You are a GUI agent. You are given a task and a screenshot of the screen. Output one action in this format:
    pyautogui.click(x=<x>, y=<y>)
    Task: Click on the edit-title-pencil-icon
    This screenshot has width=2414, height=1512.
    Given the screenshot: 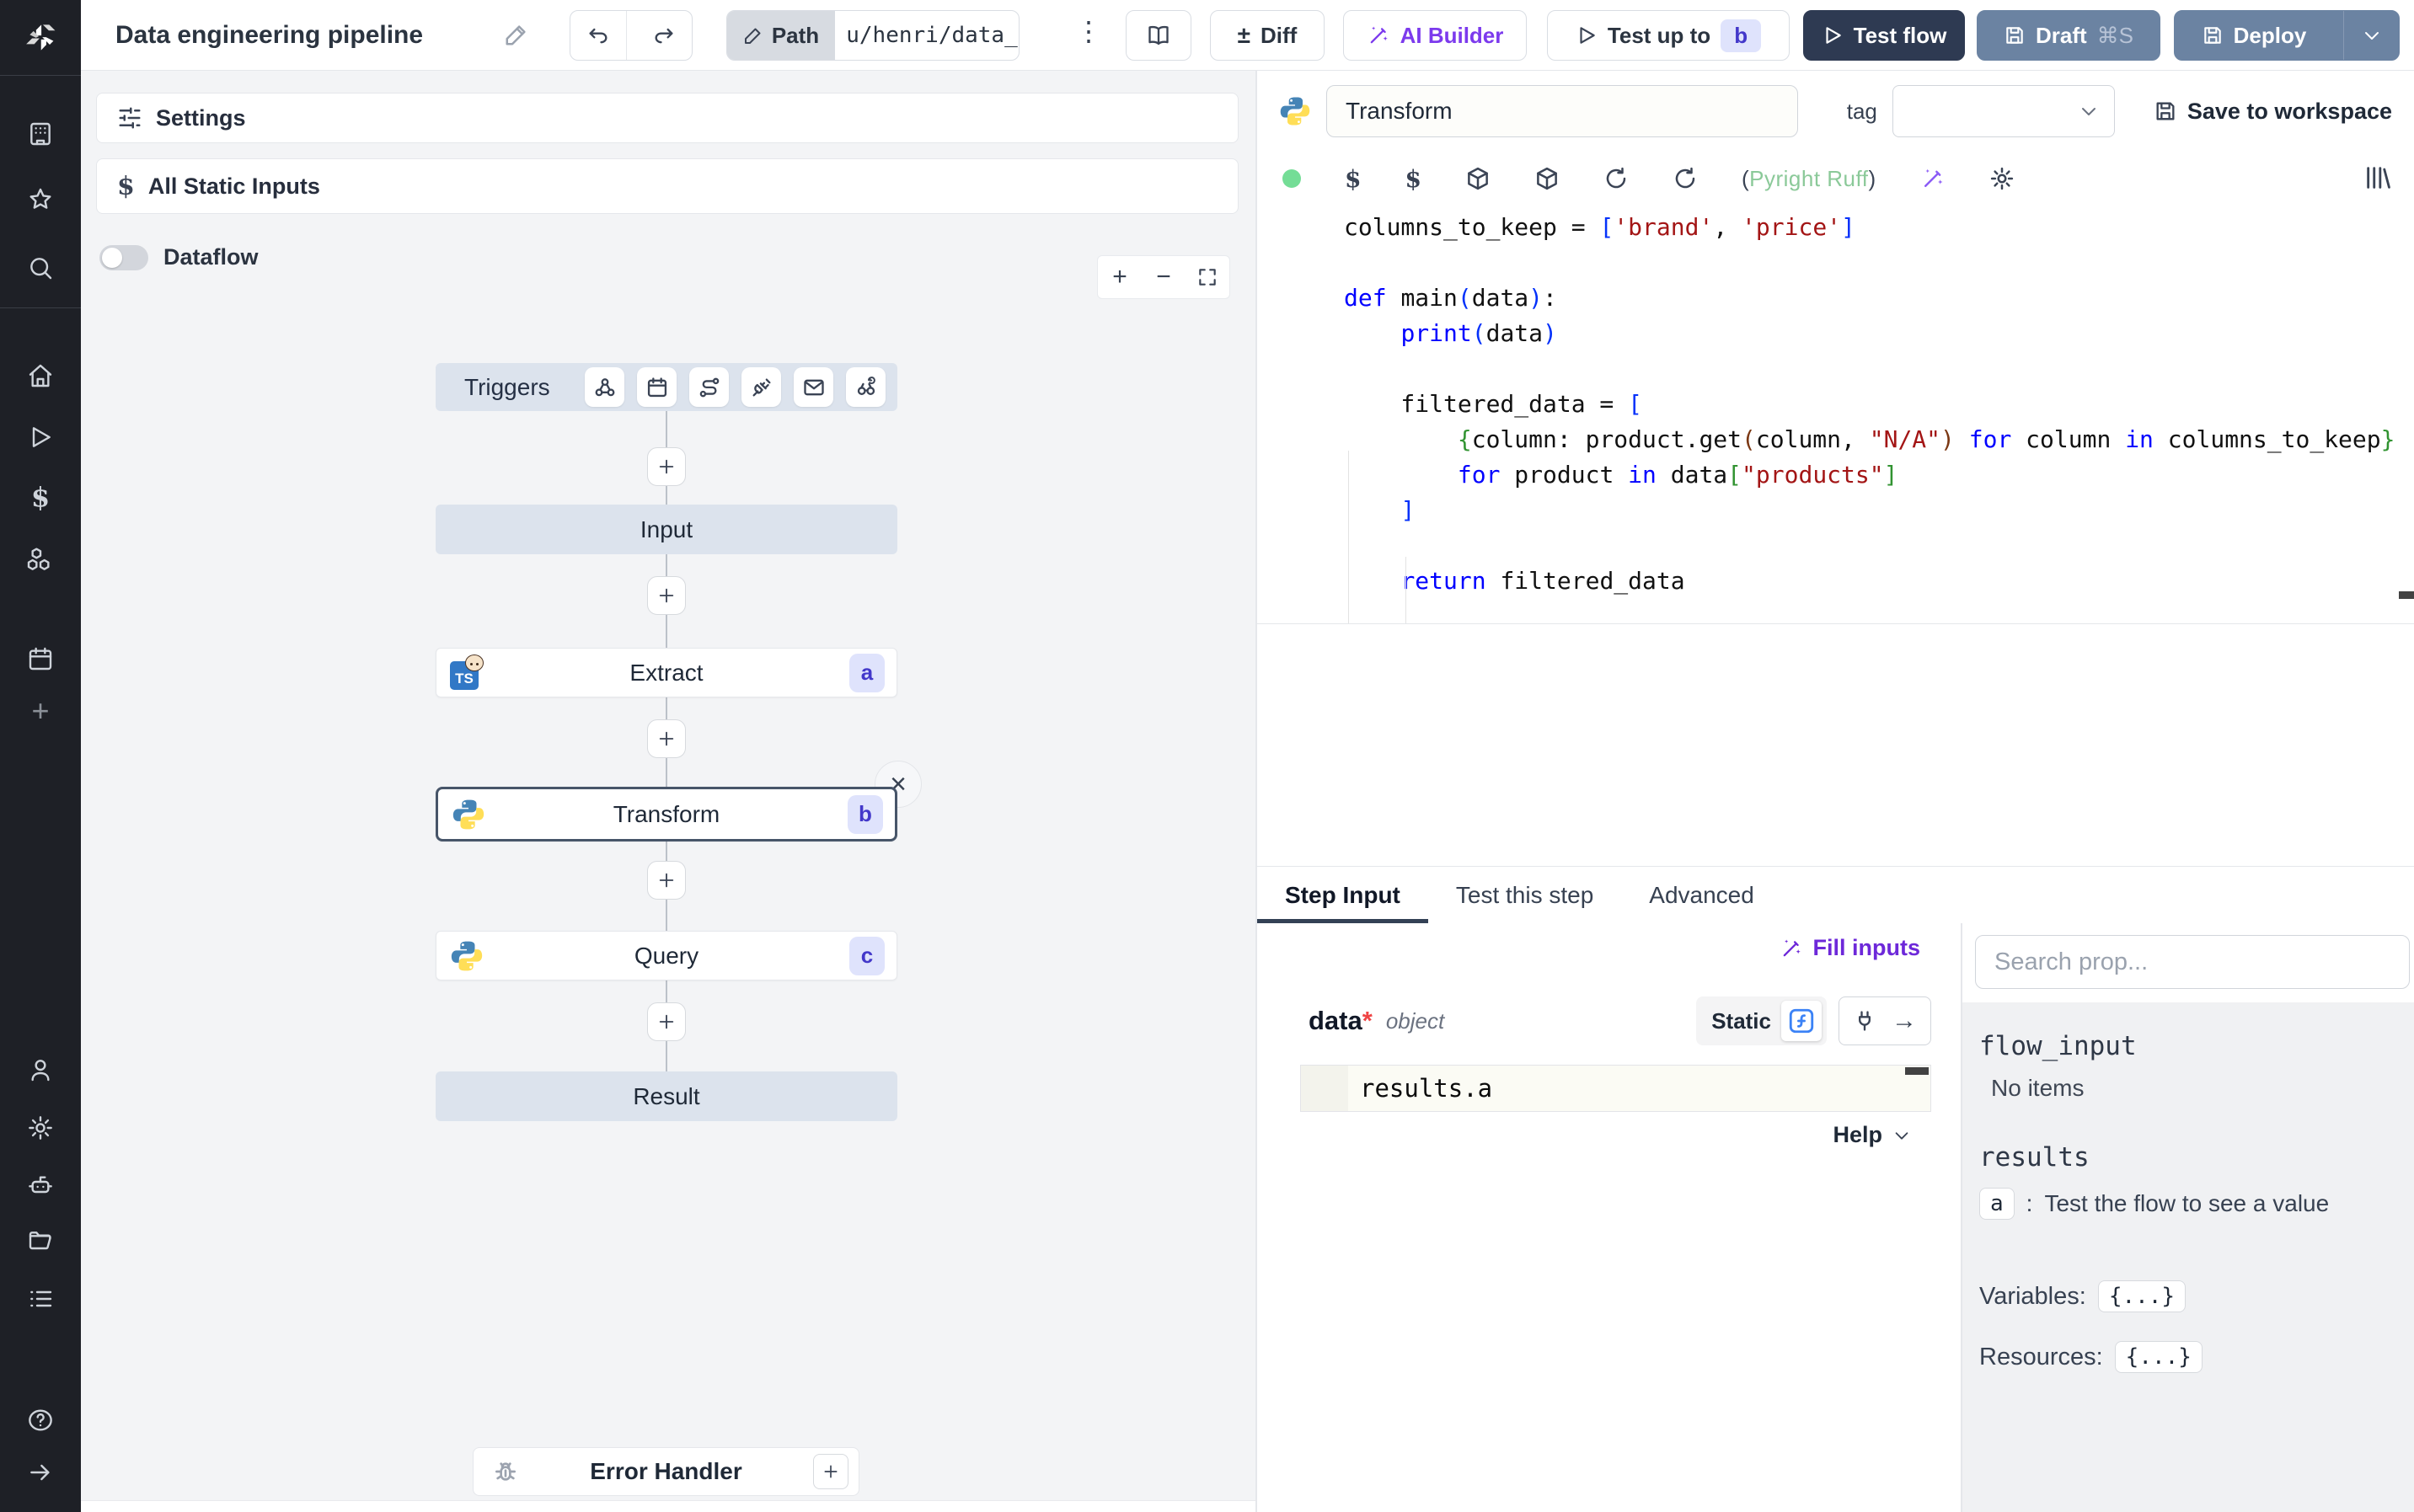 What is the action you would take?
    pyautogui.click(x=516, y=36)
    